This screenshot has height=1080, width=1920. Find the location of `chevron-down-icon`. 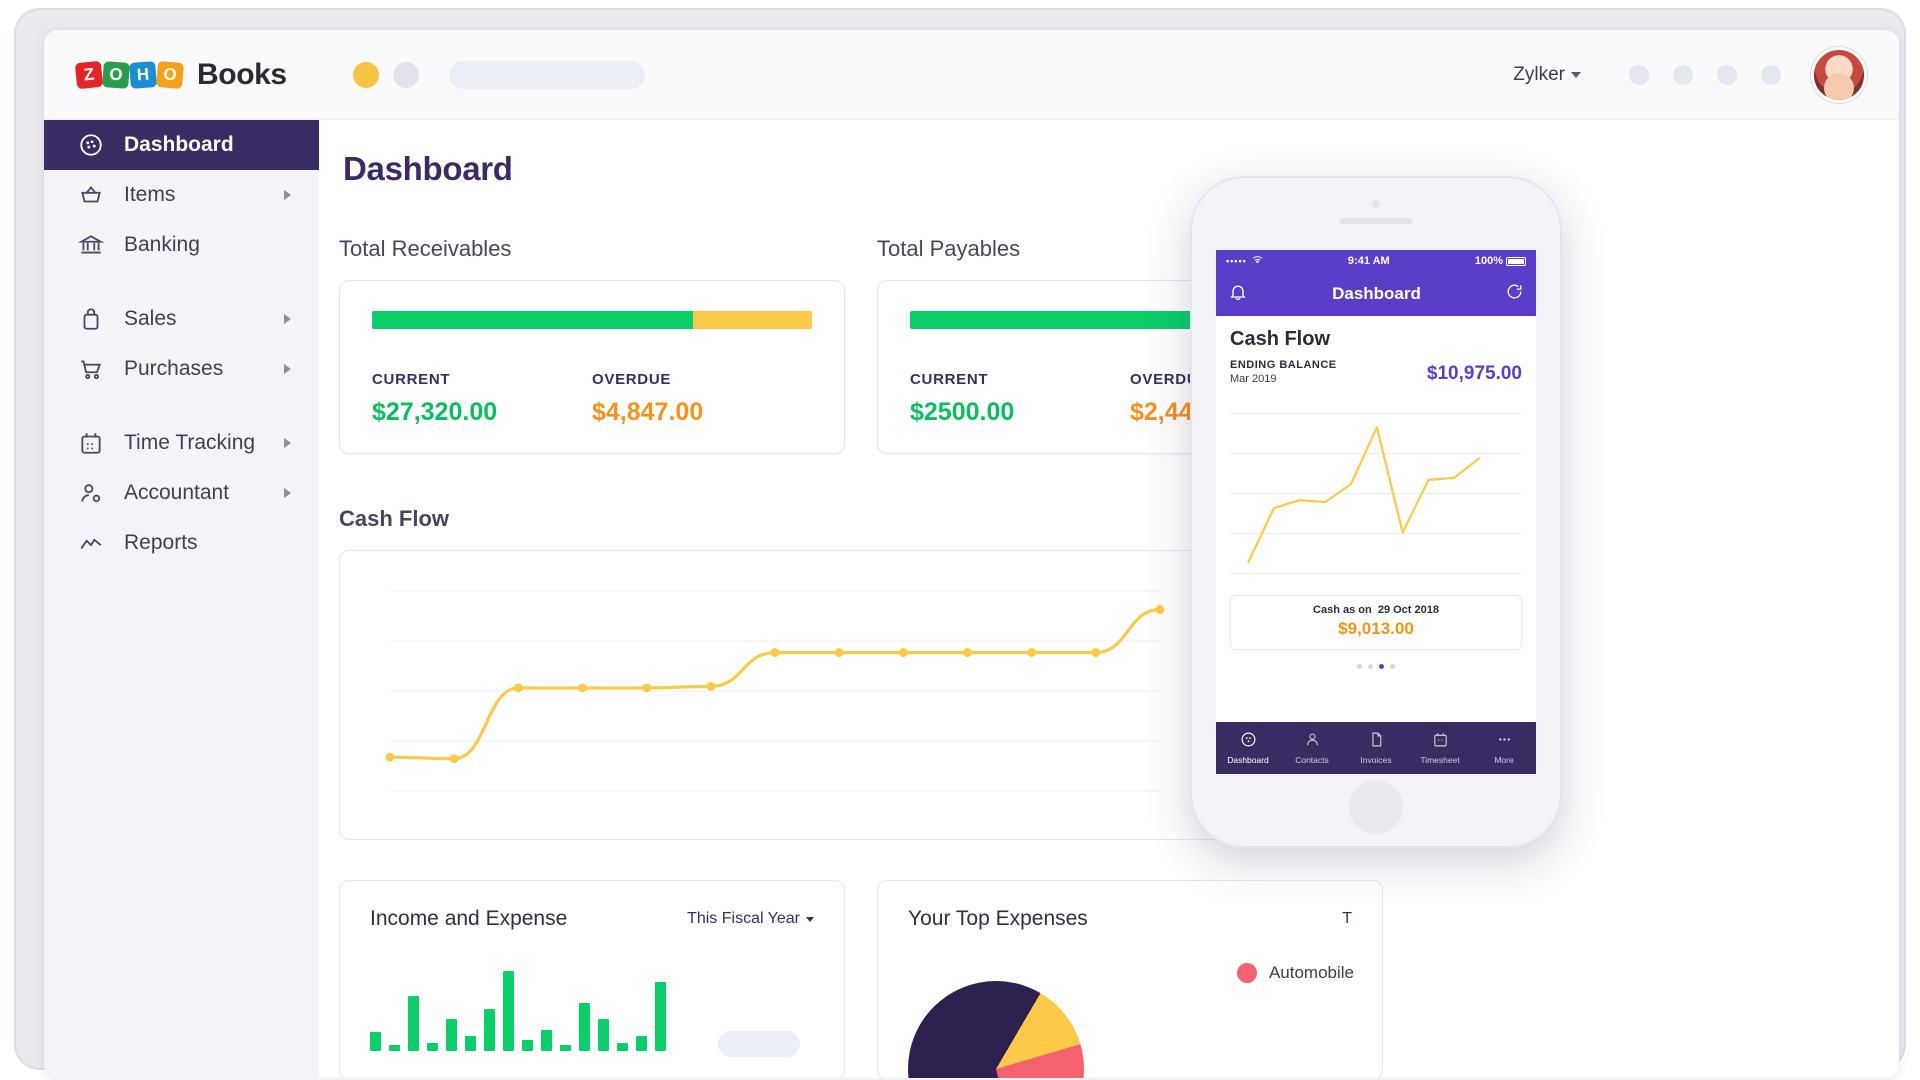

chevron-down-icon is located at coordinates (1576, 74).